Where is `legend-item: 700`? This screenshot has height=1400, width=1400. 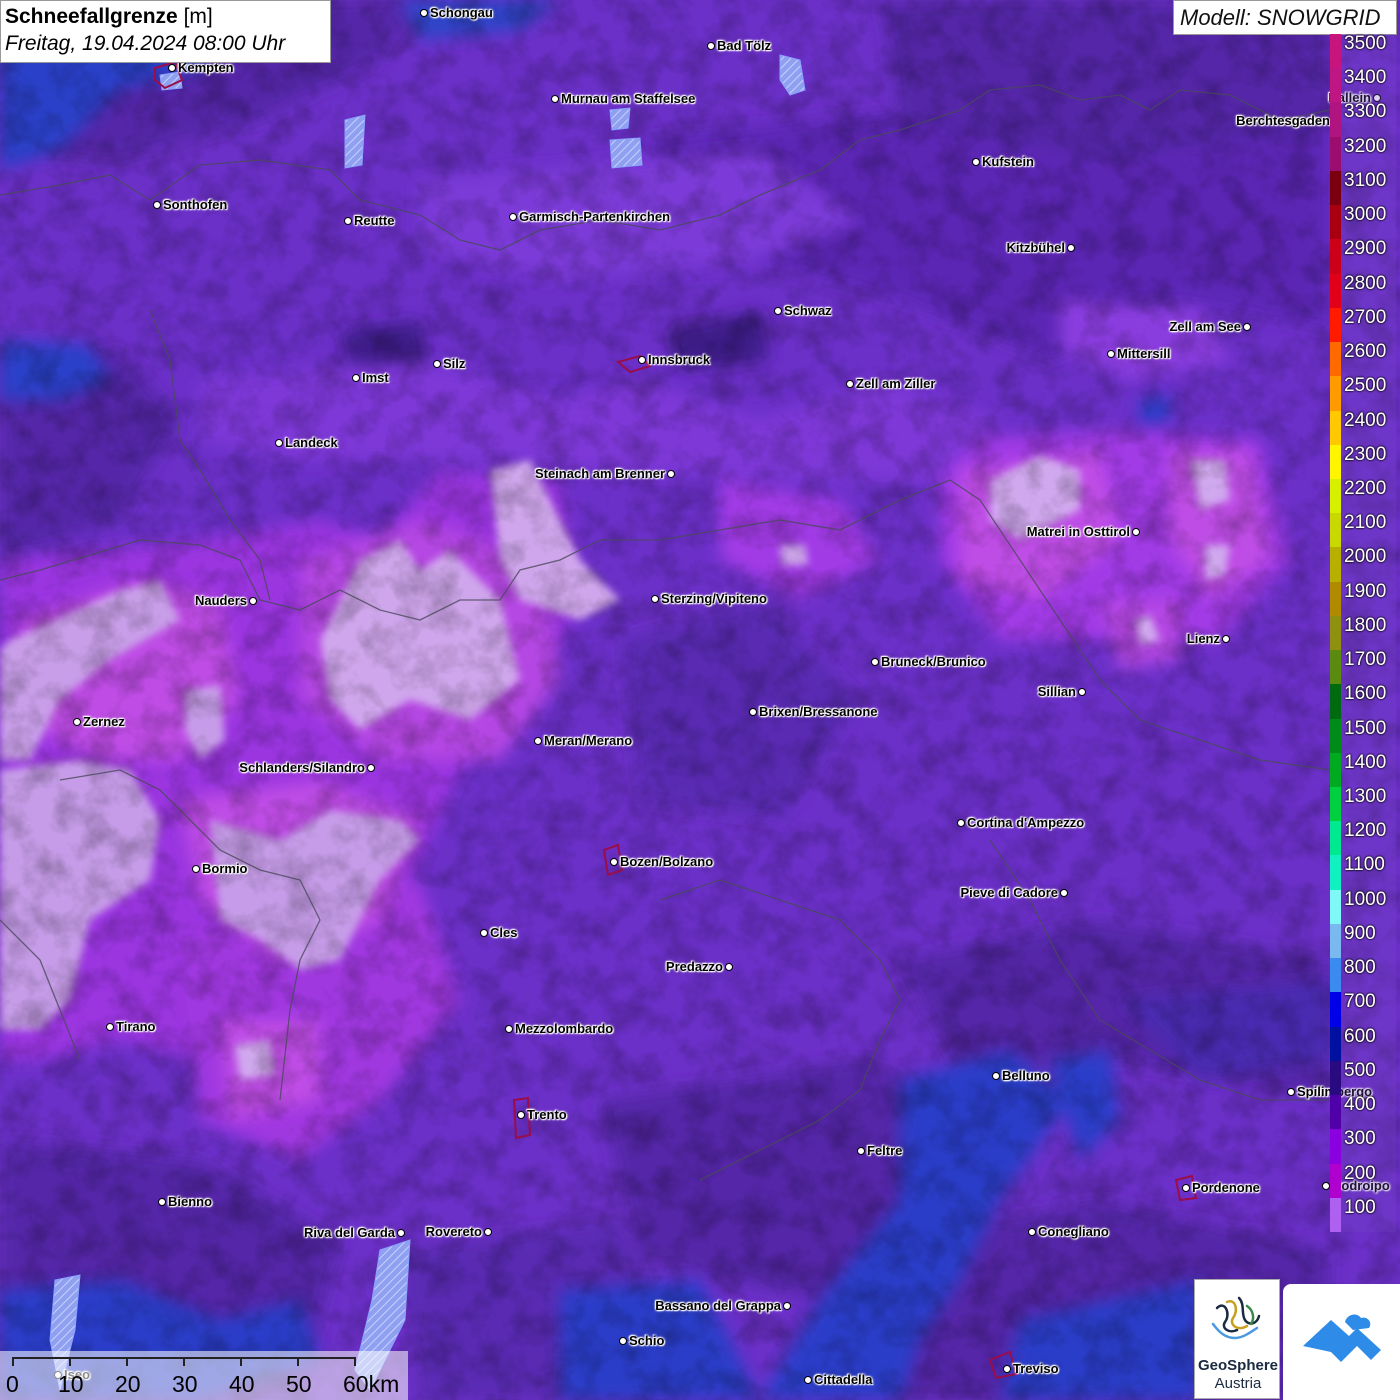 legend-item: 700 is located at coordinates (1363, 1009).